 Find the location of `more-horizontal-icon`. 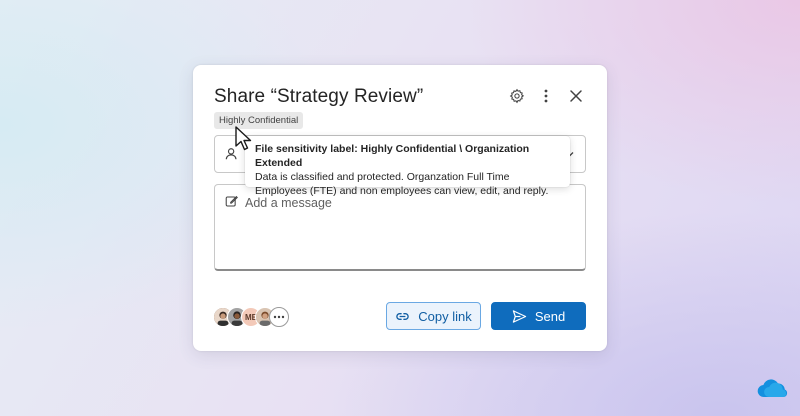

more-horizontal-icon is located at coordinates (279, 317).